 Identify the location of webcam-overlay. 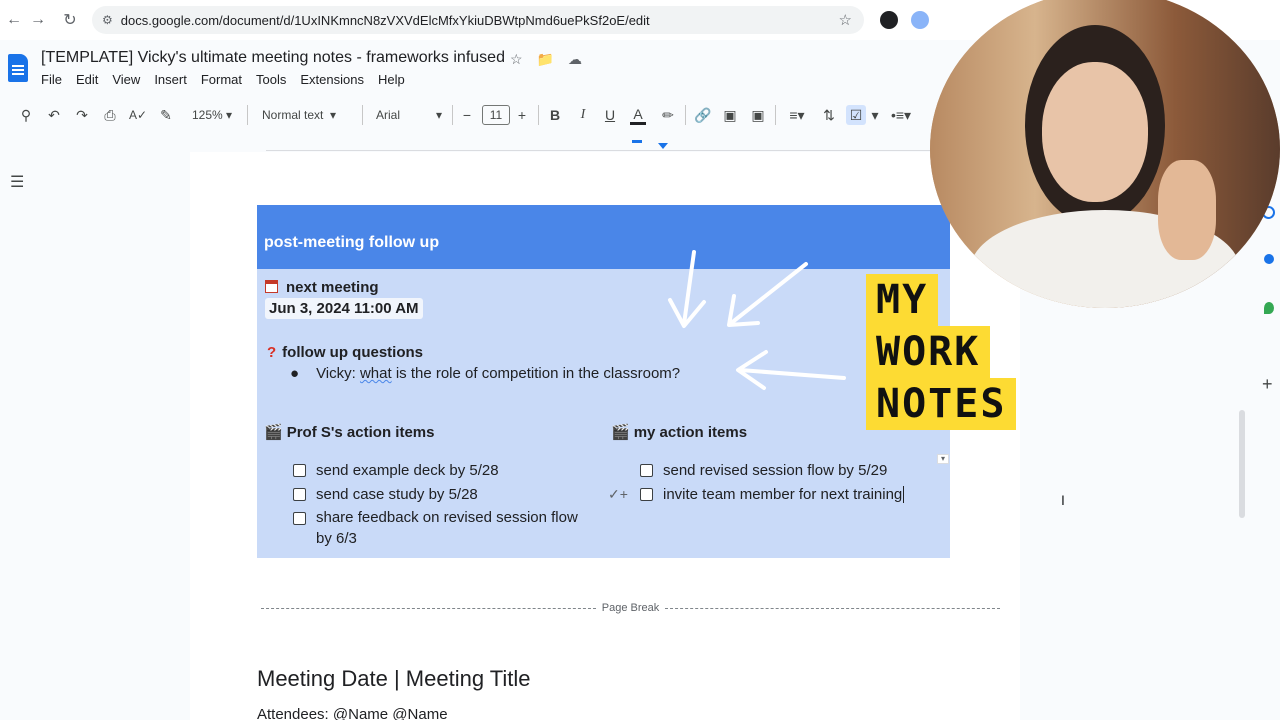
(1105, 154).